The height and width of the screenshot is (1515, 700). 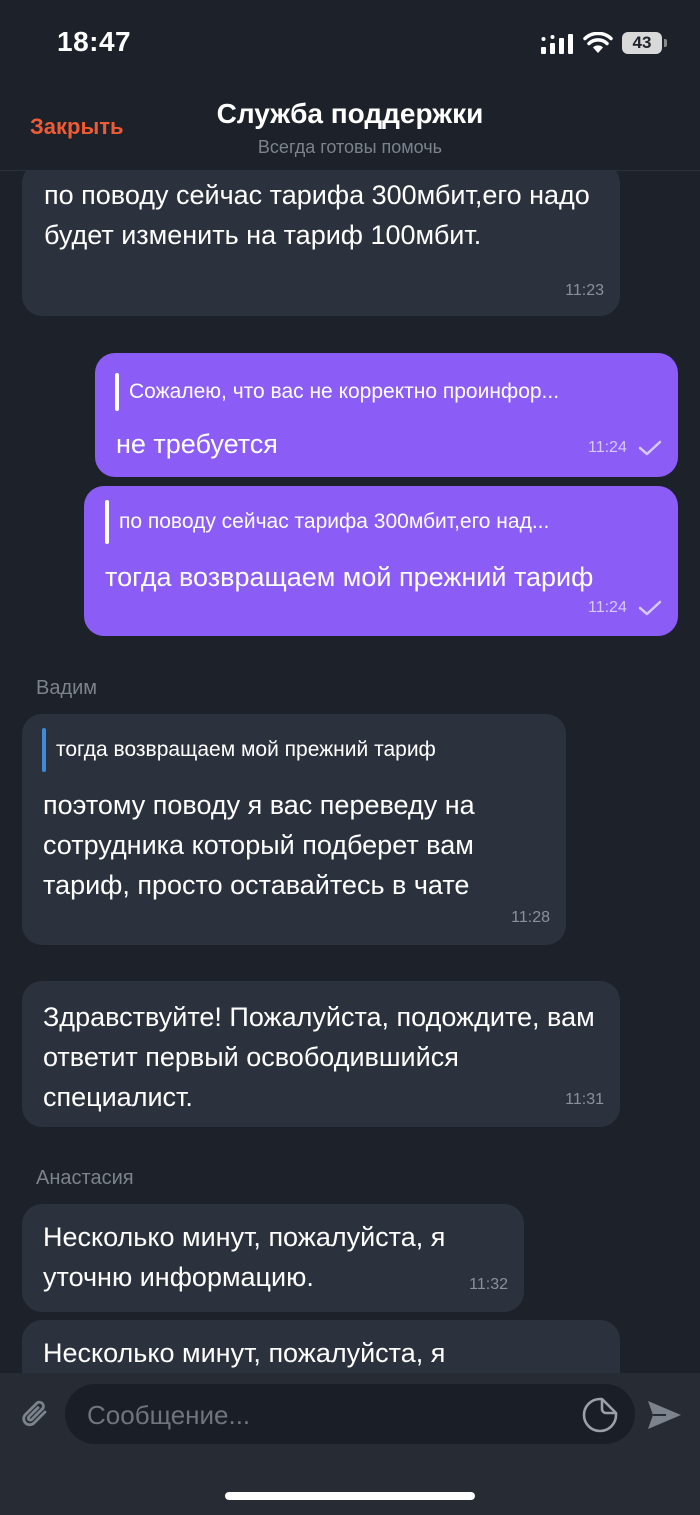 What do you see at coordinates (349, 577) in the screenshot?
I see `message-text: тогда возвращаем мой прежний тариф` at bounding box center [349, 577].